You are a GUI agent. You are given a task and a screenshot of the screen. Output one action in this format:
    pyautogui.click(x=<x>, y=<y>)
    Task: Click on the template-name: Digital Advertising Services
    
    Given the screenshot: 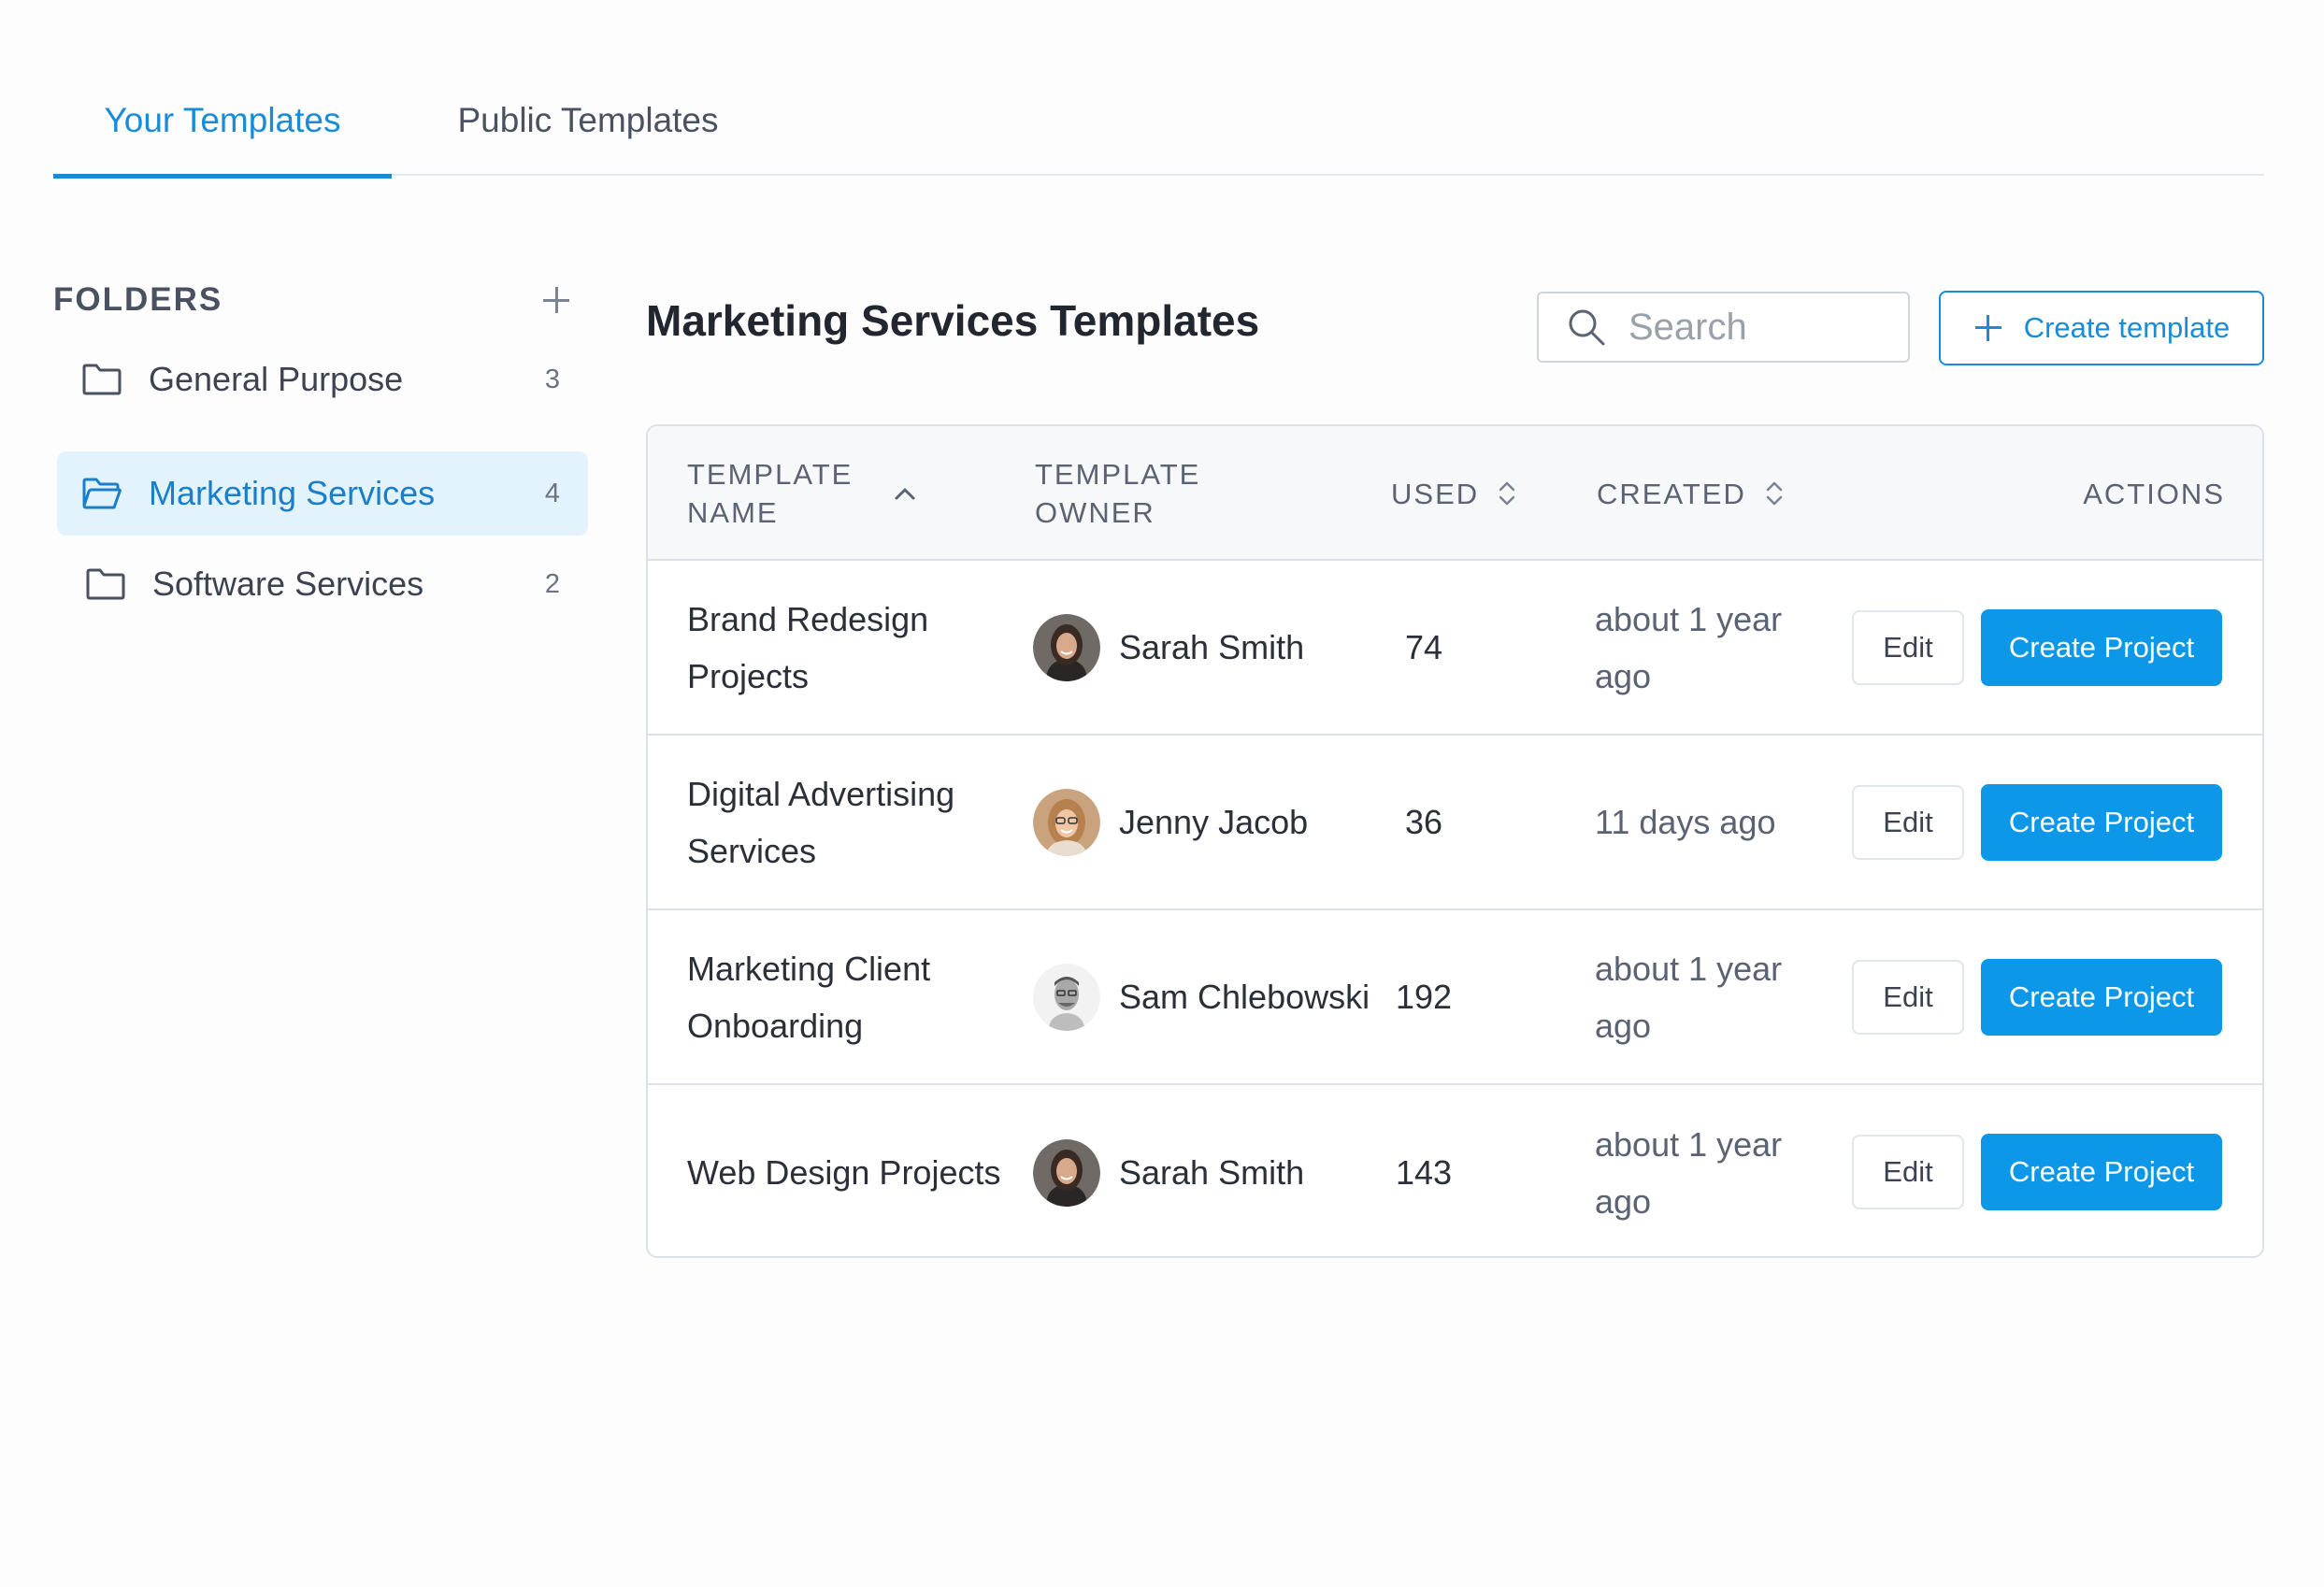 What is the action you would take?
    pyautogui.click(x=846, y=822)
    